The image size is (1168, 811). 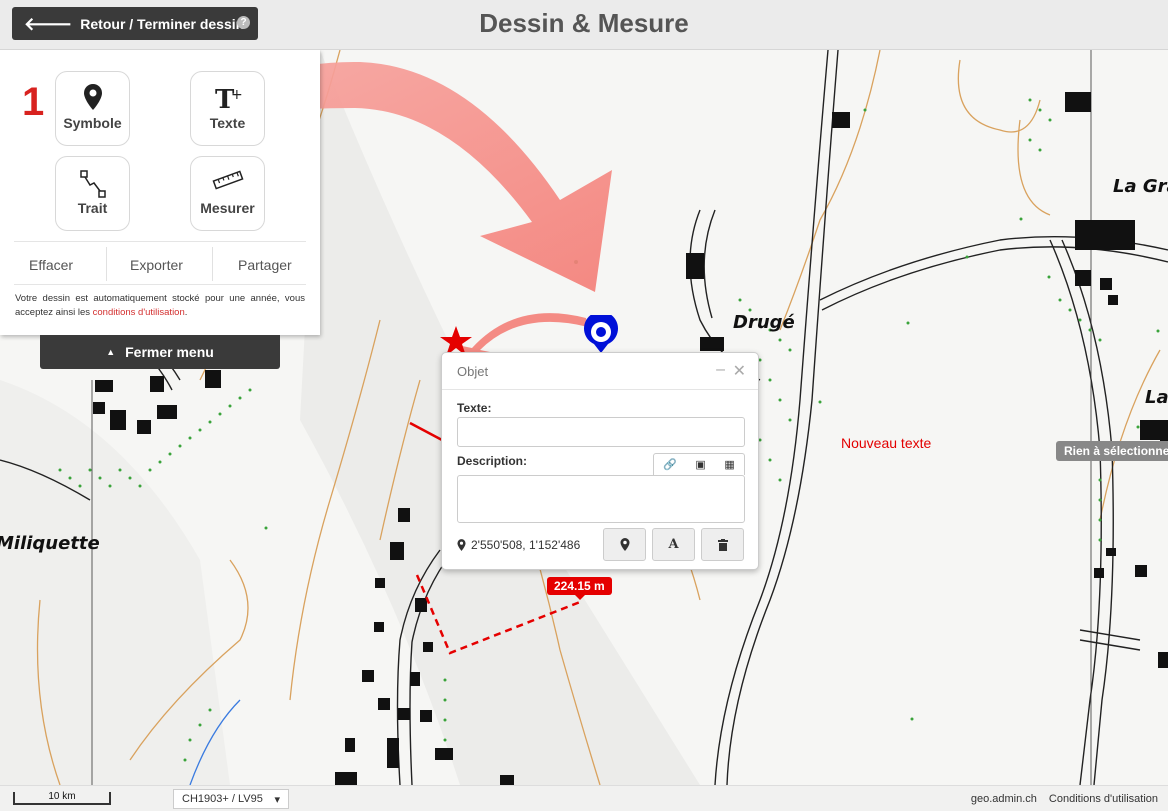 What do you see at coordinates (50, 543) in the screenshot?
I see `place-label: Miliquette` at bounding box center [50, 543].